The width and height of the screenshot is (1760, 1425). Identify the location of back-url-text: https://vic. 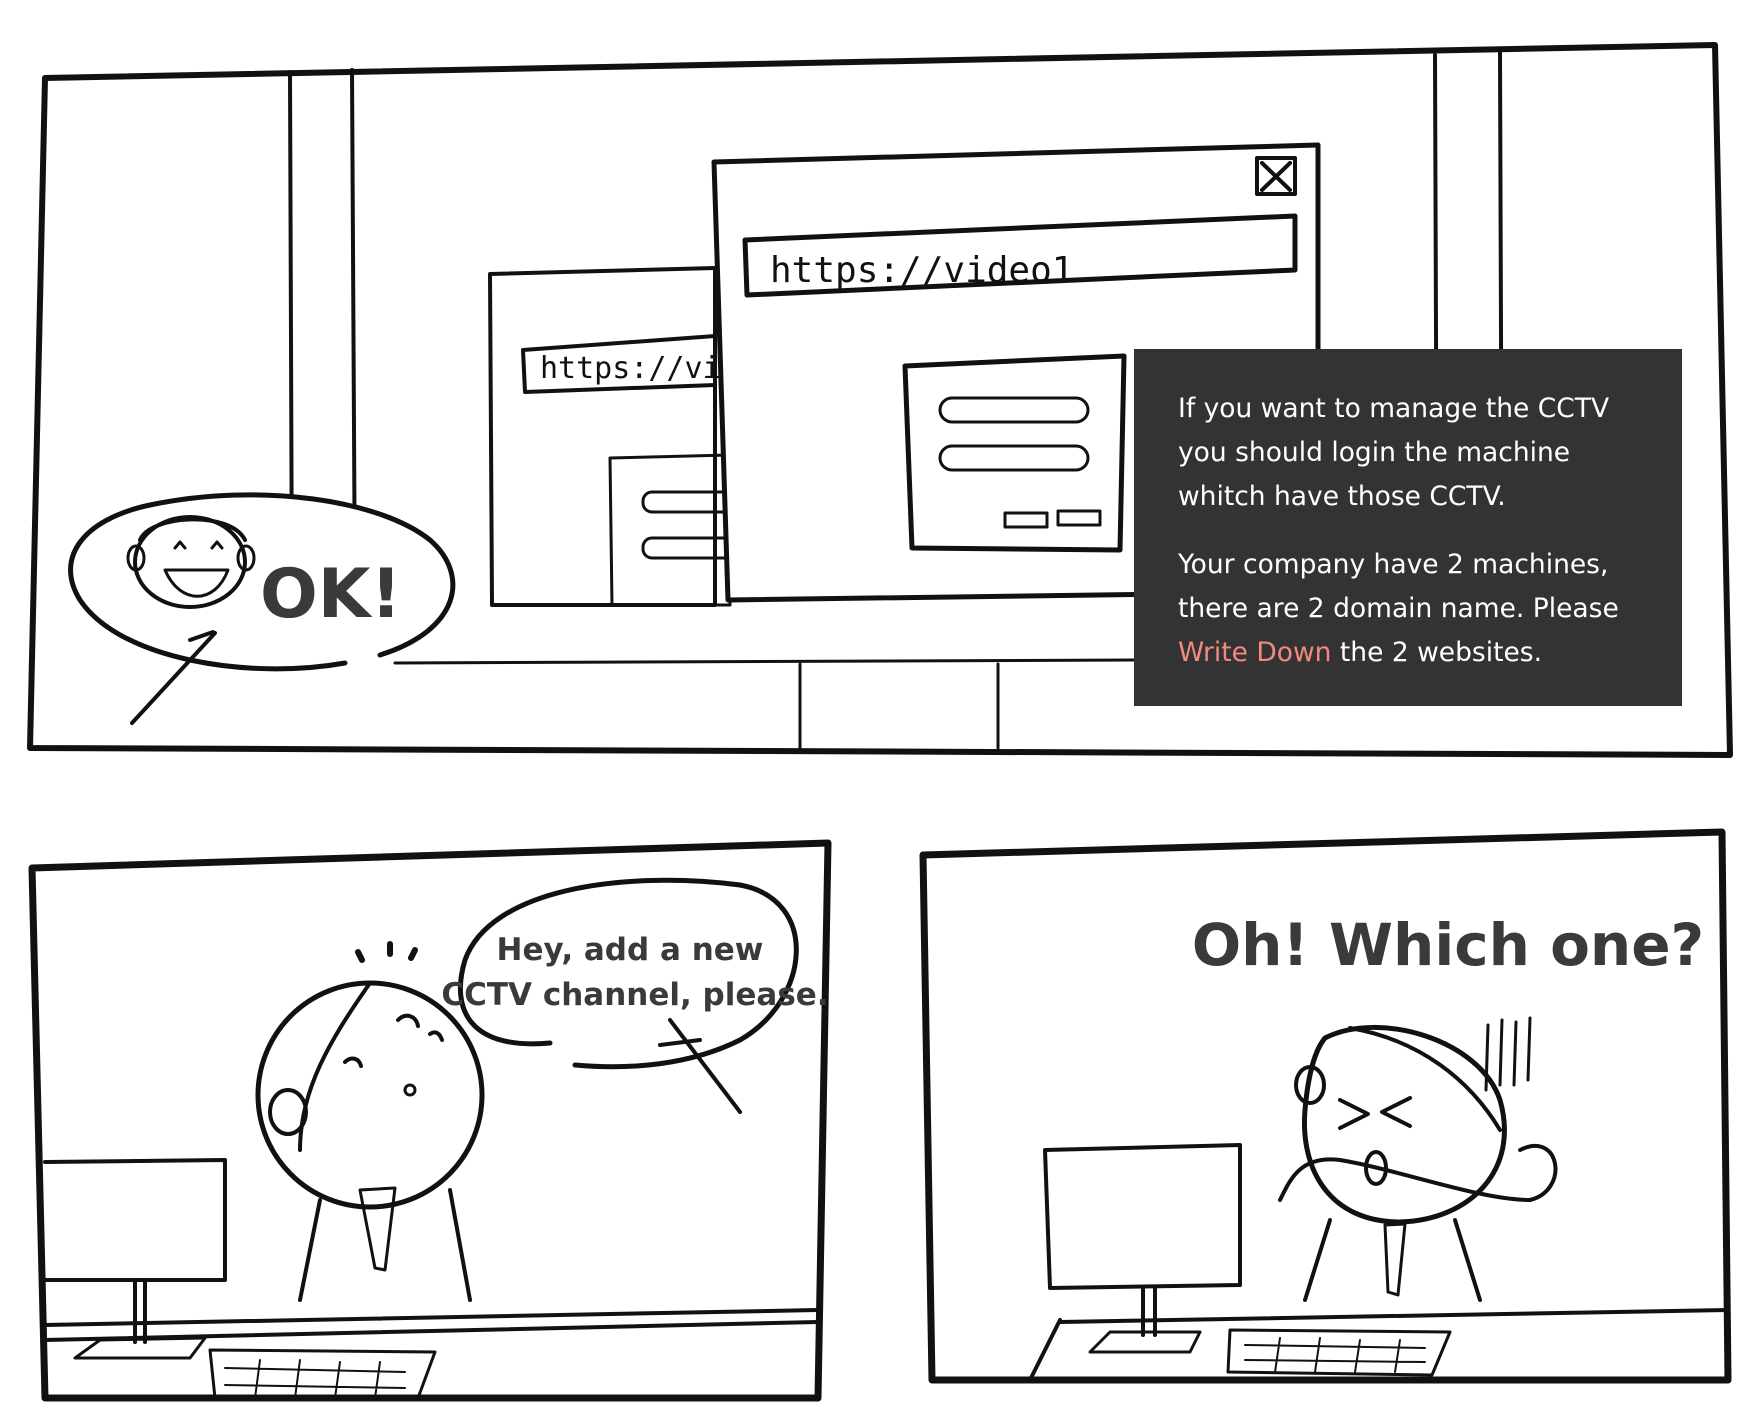
(639, 368).